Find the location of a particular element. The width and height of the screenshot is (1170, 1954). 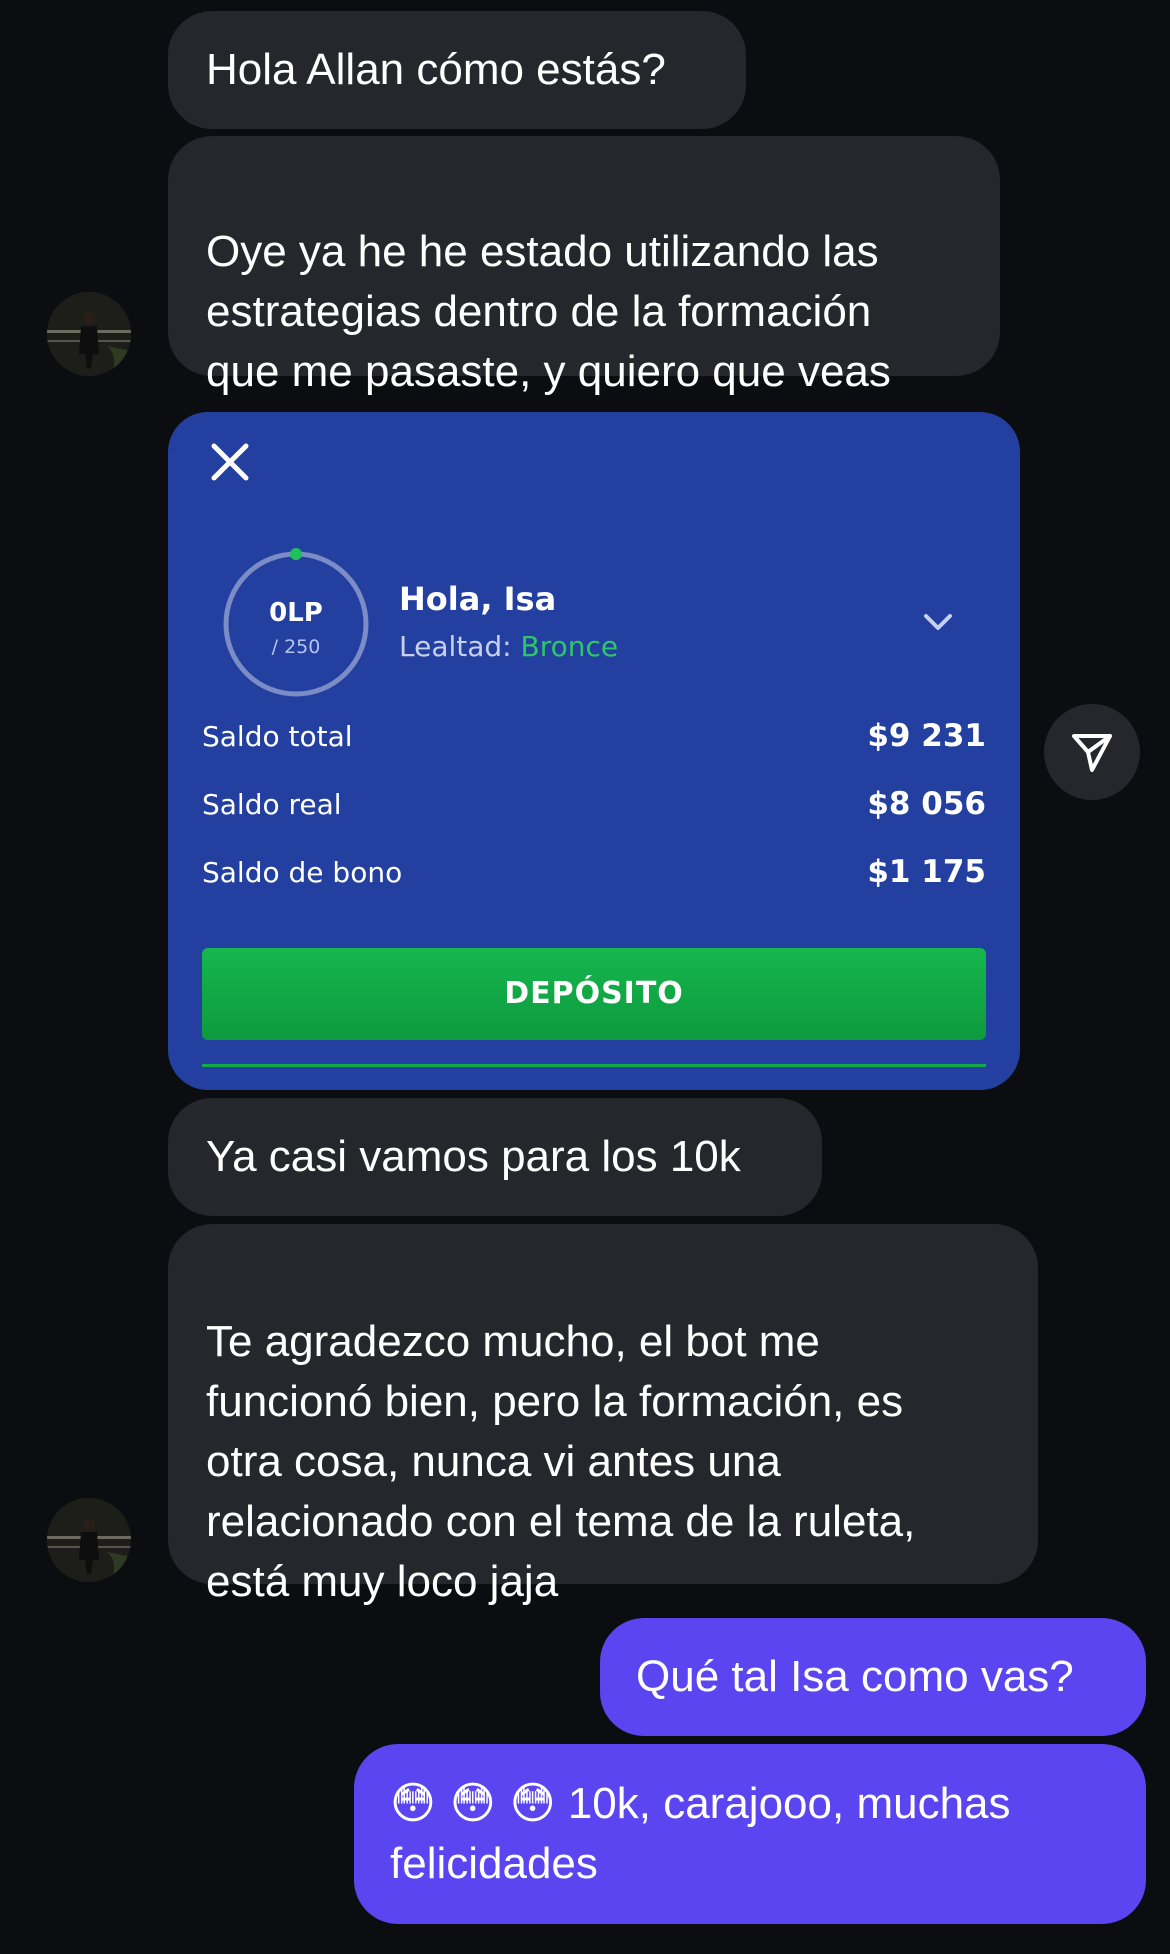

close-icon is located at coordinates (230, 462).